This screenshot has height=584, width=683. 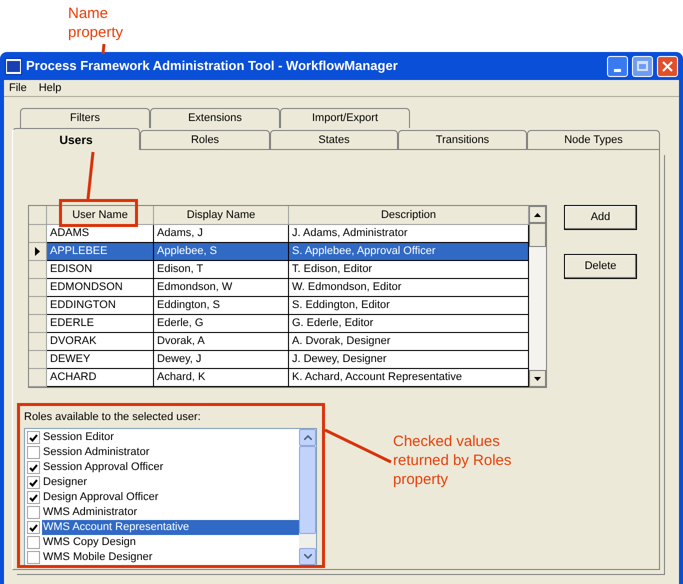 I want to click on maximize-icon, so click(x=642, y=66).